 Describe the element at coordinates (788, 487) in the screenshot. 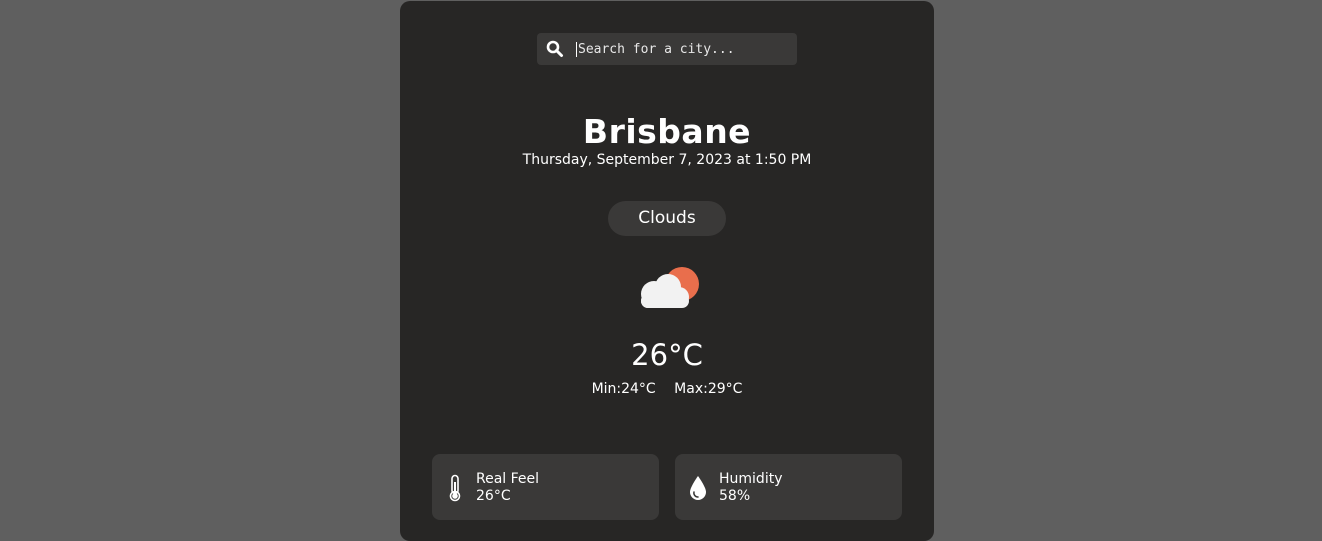

I see `humidity-card: Humidity 58%` at that location.